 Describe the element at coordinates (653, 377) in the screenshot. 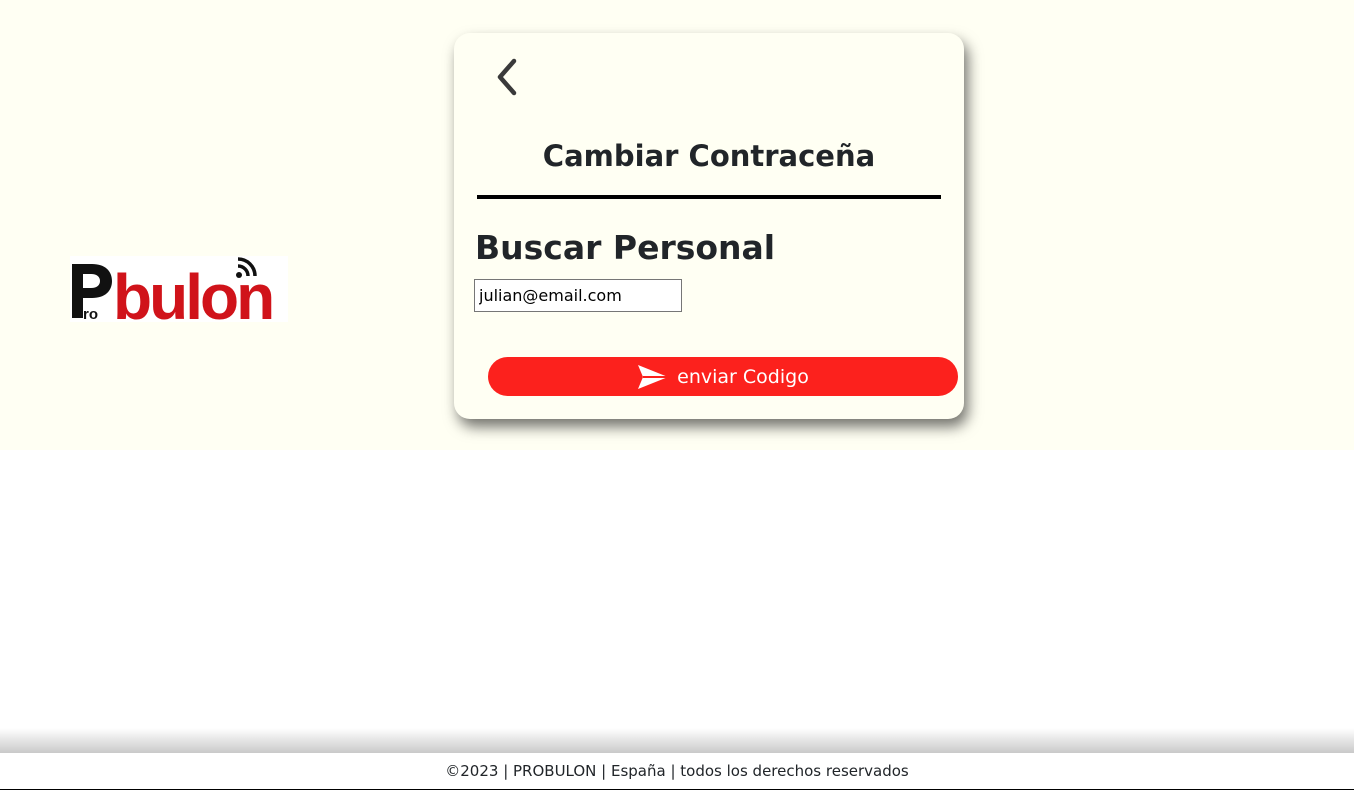

I see `paper-plane-icon` at that location.